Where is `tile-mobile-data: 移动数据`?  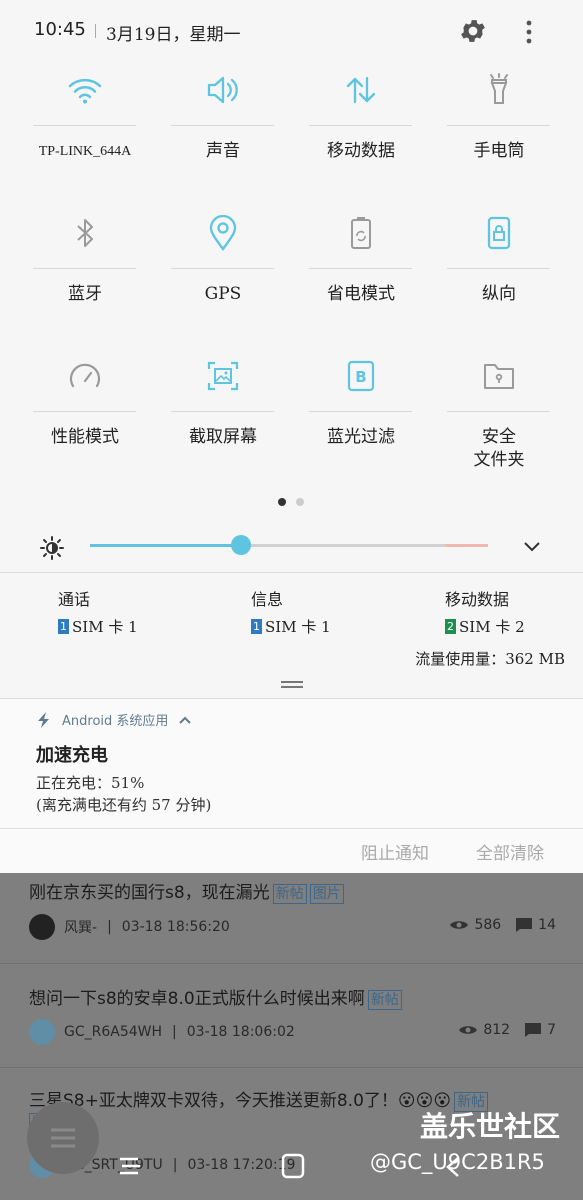 tile-mobile-data: 移动数据 is located at coordinates (361, 132).